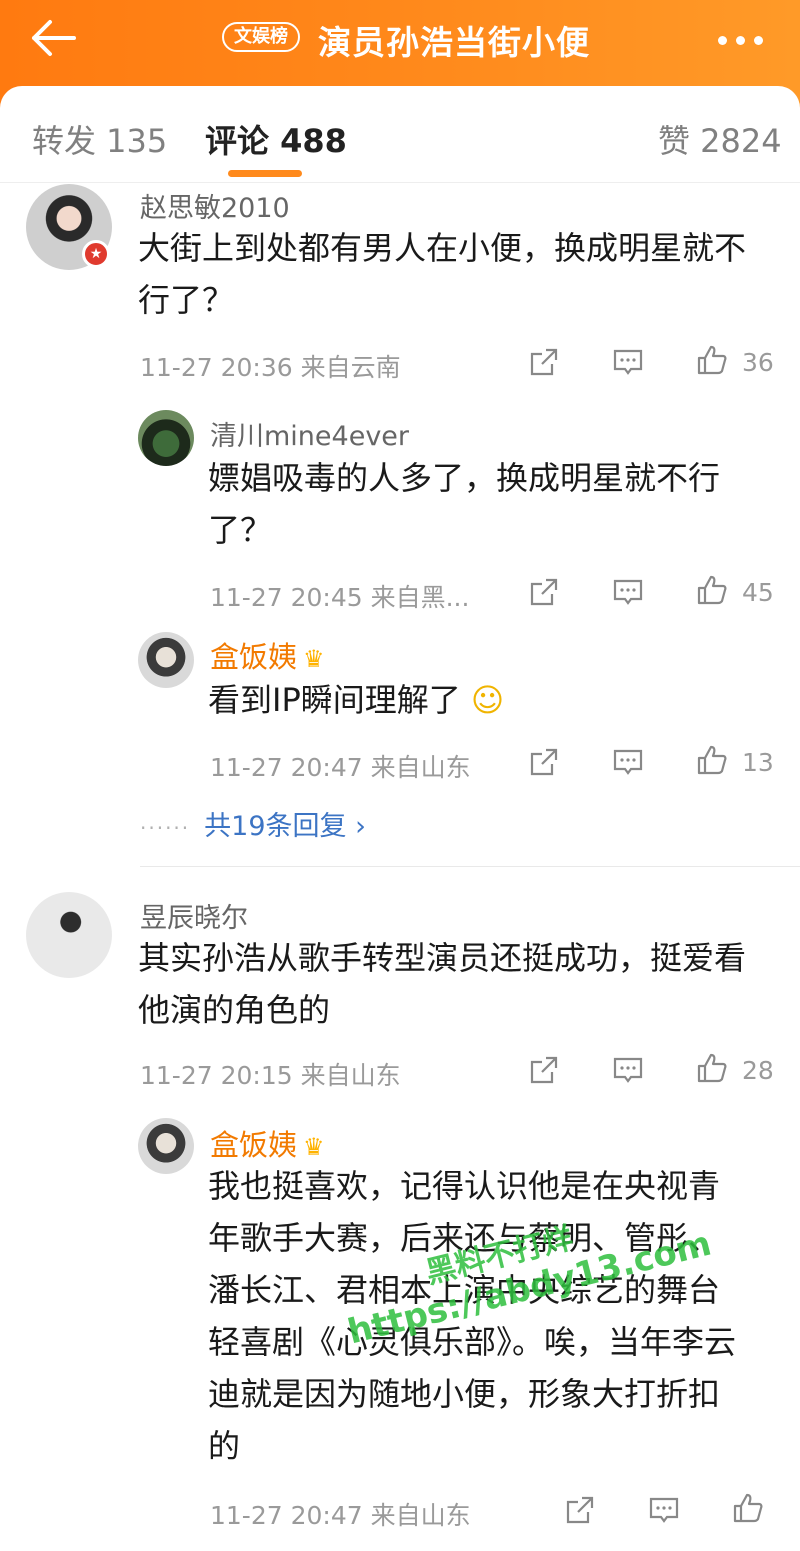  Describe the element at coordinates (758, 762) in the screenshot. I see `like-count: 13` at that location.